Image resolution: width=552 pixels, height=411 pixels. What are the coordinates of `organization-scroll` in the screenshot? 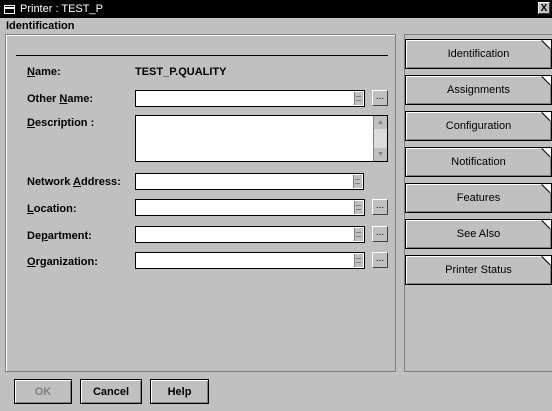 It's located at (358, 260).